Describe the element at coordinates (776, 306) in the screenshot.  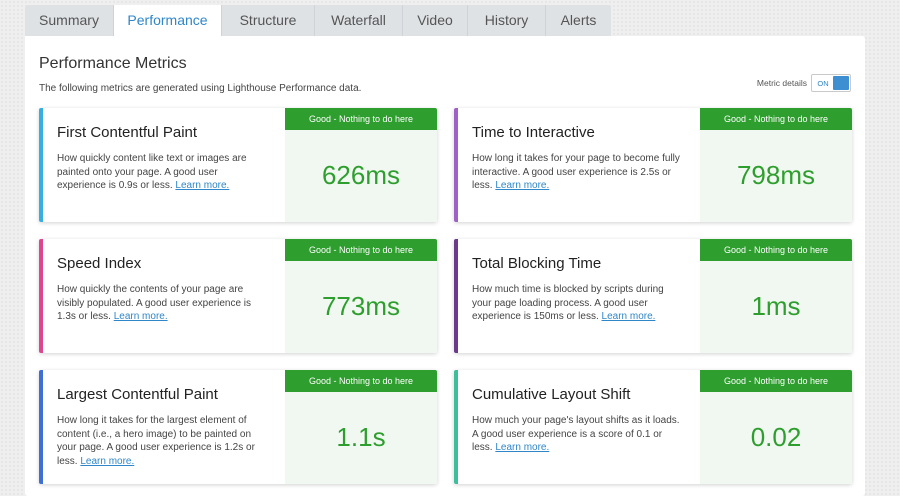
I see `metric-value: 1ms` at that location.